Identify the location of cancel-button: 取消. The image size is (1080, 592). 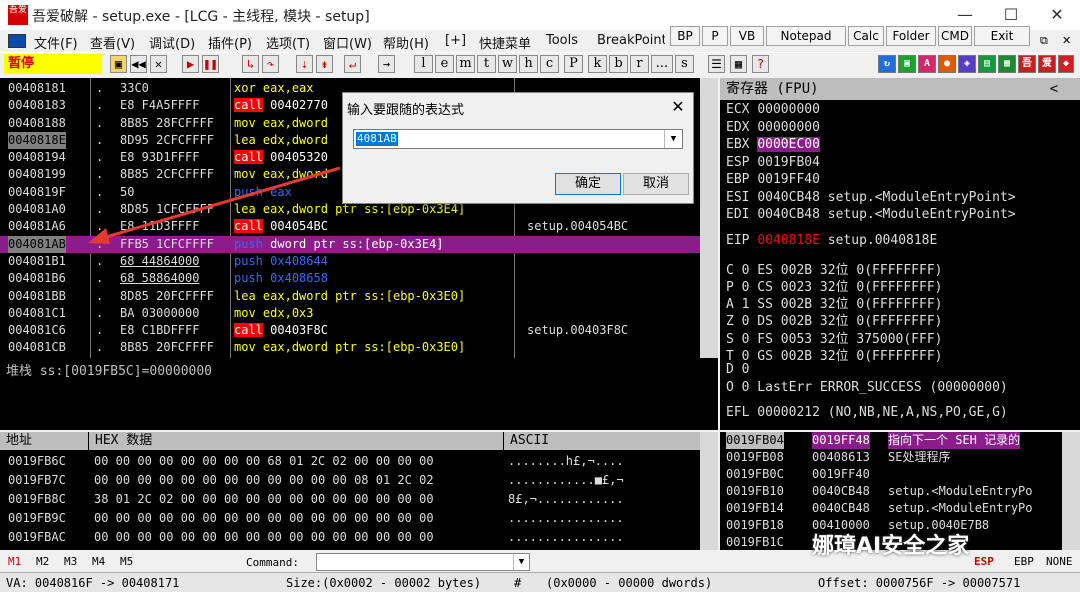
(656, 184).